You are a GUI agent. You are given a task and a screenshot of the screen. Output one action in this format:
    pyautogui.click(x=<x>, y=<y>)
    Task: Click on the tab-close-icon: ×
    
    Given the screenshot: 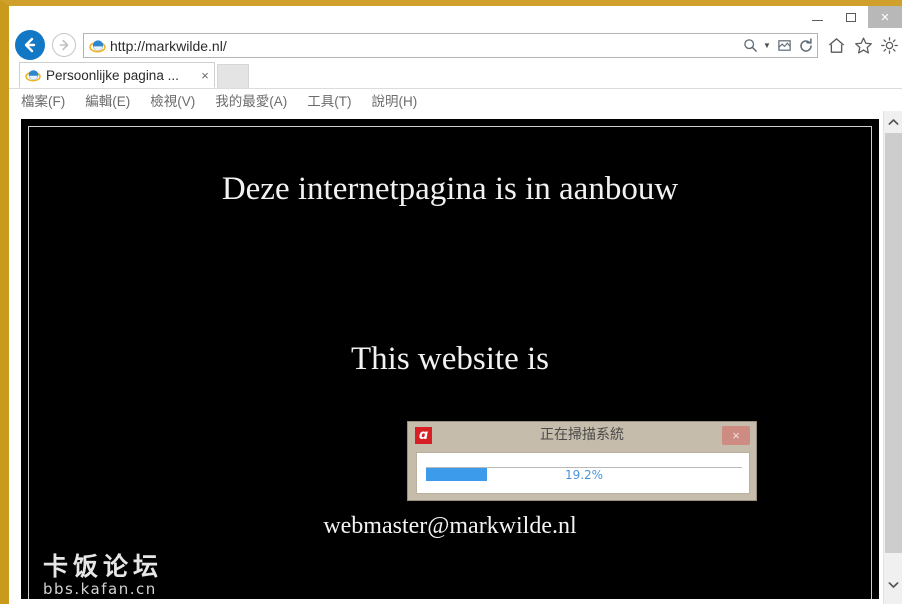 What is the action you would take?
    pyautogui.click(x=205, y=75)
    